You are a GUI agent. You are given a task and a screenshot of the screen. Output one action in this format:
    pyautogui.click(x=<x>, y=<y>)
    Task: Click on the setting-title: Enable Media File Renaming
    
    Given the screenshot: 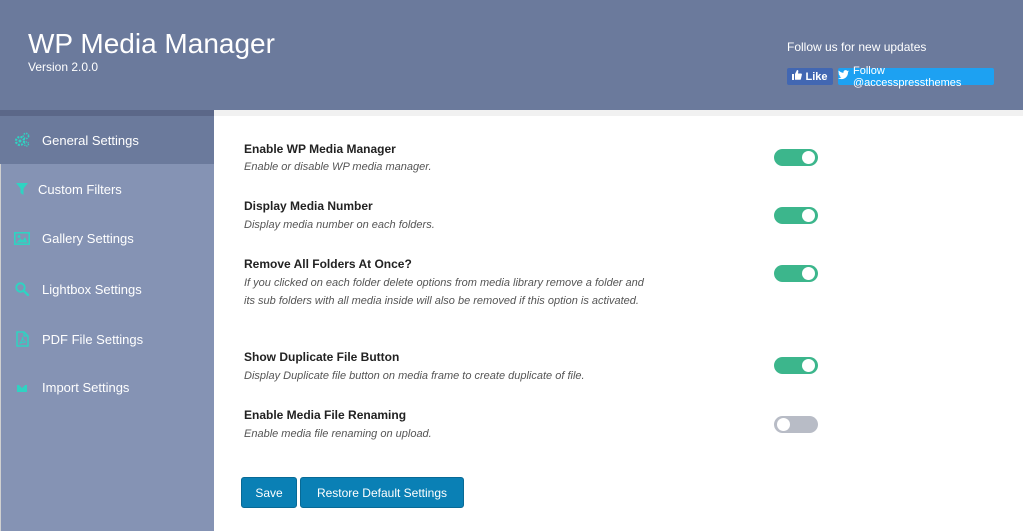 What is the action you would take?
    pyautogui.click(x=325, y=415)
    